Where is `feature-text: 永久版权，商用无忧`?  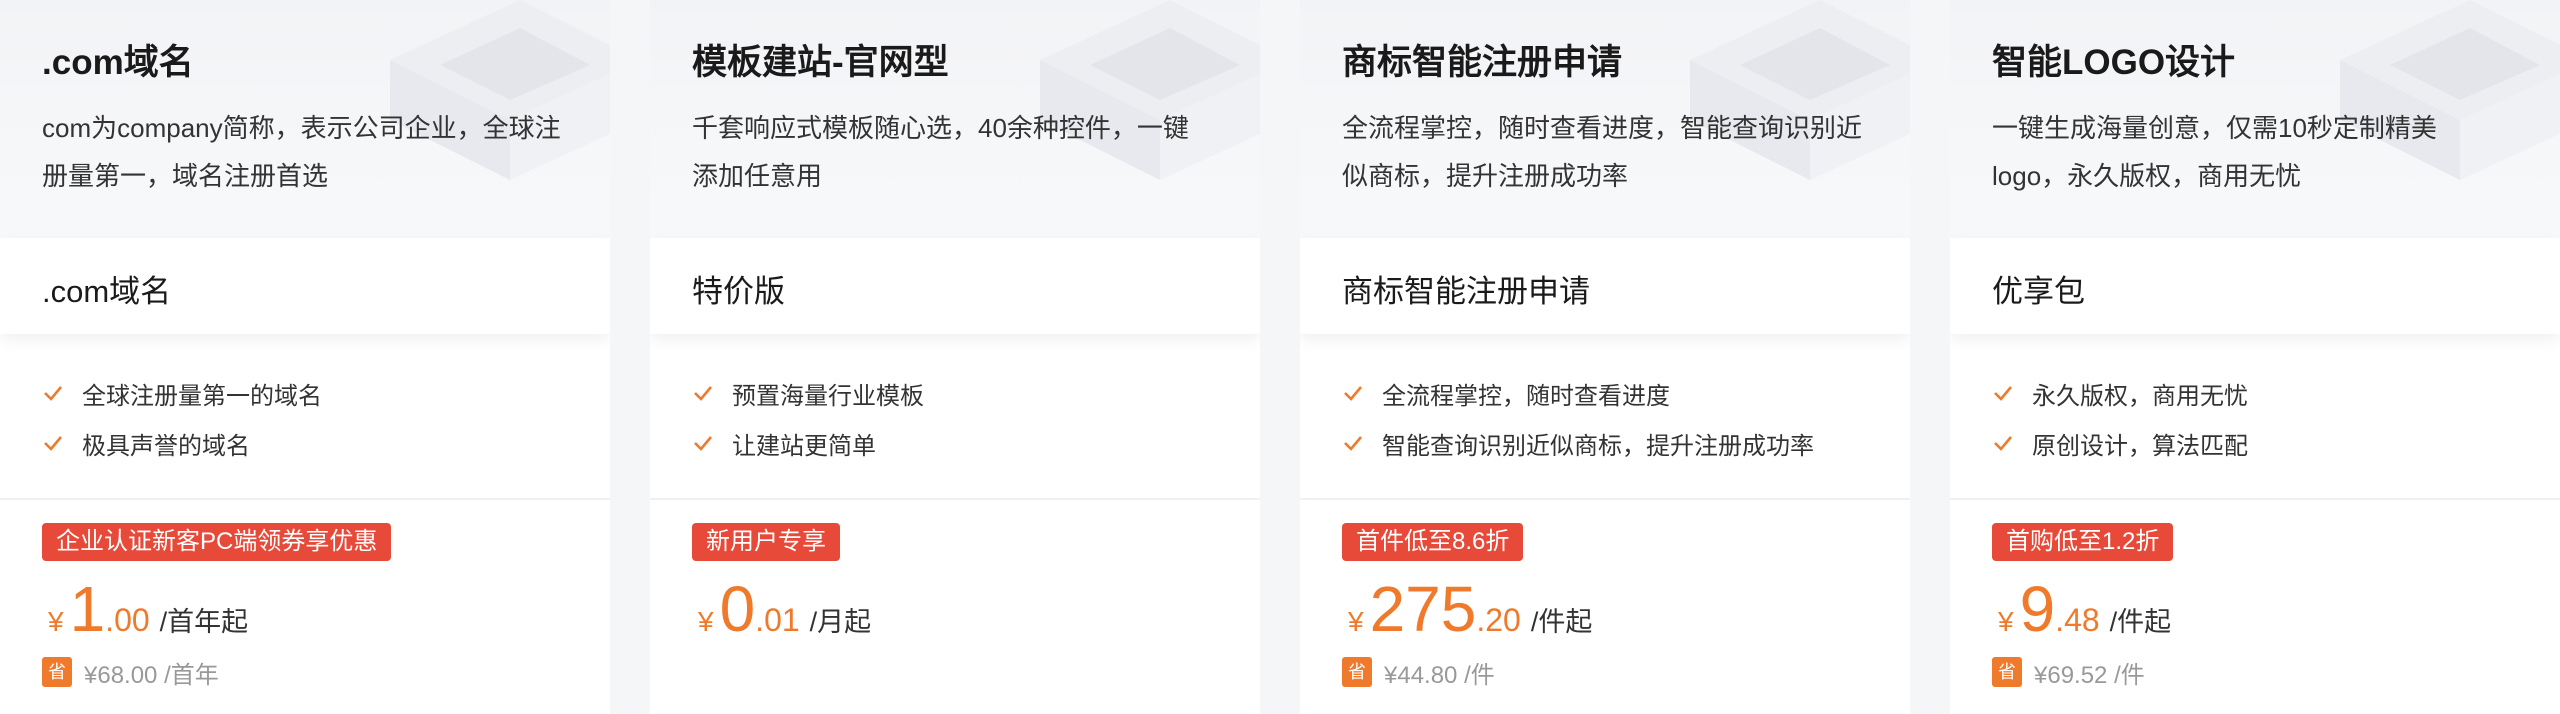 feature-text: 永久版权，商用无忧 is located at coordinates (2140, 396).